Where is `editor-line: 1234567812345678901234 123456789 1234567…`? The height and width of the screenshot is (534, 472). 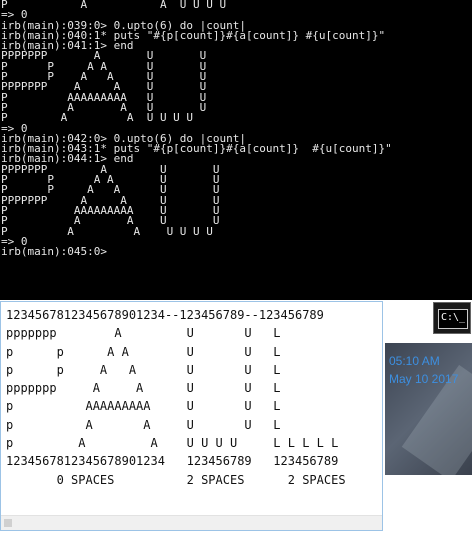
editor-line: 1234567812345678901234 123456789 1234567… is located at coordinates (172, 461).